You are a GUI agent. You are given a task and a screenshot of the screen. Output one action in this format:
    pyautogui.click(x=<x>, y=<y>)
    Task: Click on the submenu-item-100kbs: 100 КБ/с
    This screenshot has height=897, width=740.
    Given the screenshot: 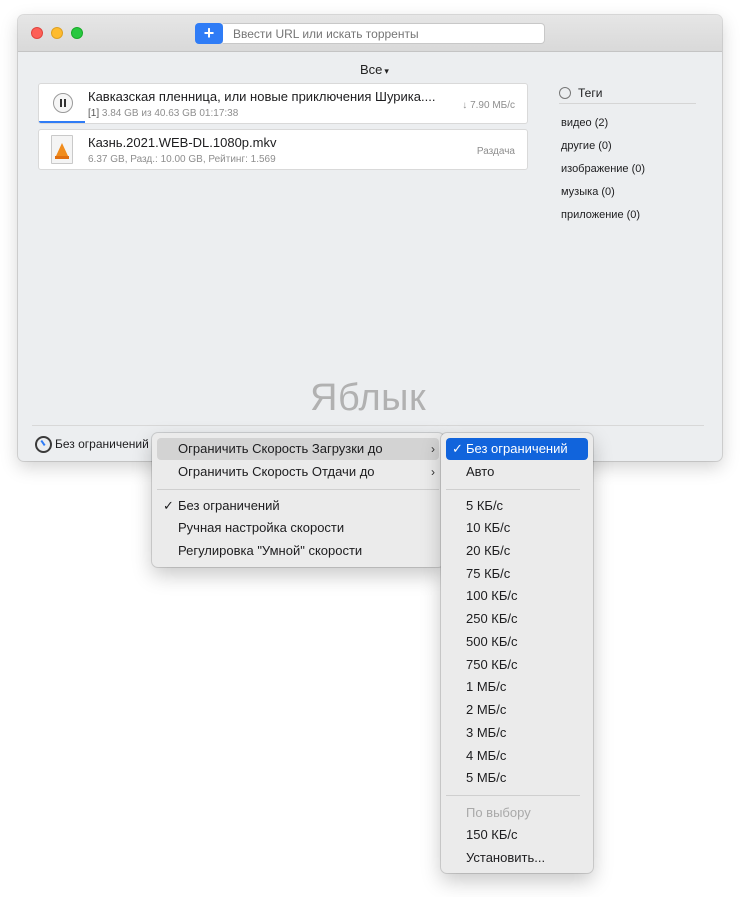 What is the action you would take?
    pyautogui.click(x=517, y=596)
    